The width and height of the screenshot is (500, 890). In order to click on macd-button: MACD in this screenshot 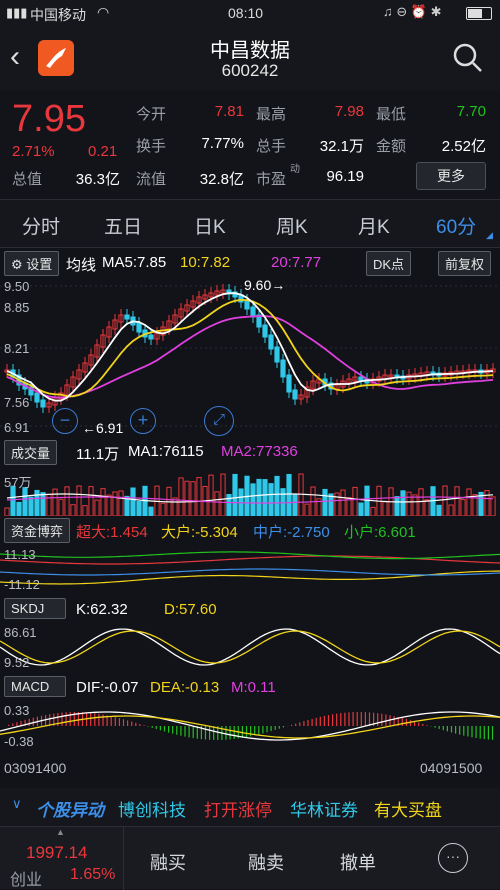, I will do `click(35, 686)`.